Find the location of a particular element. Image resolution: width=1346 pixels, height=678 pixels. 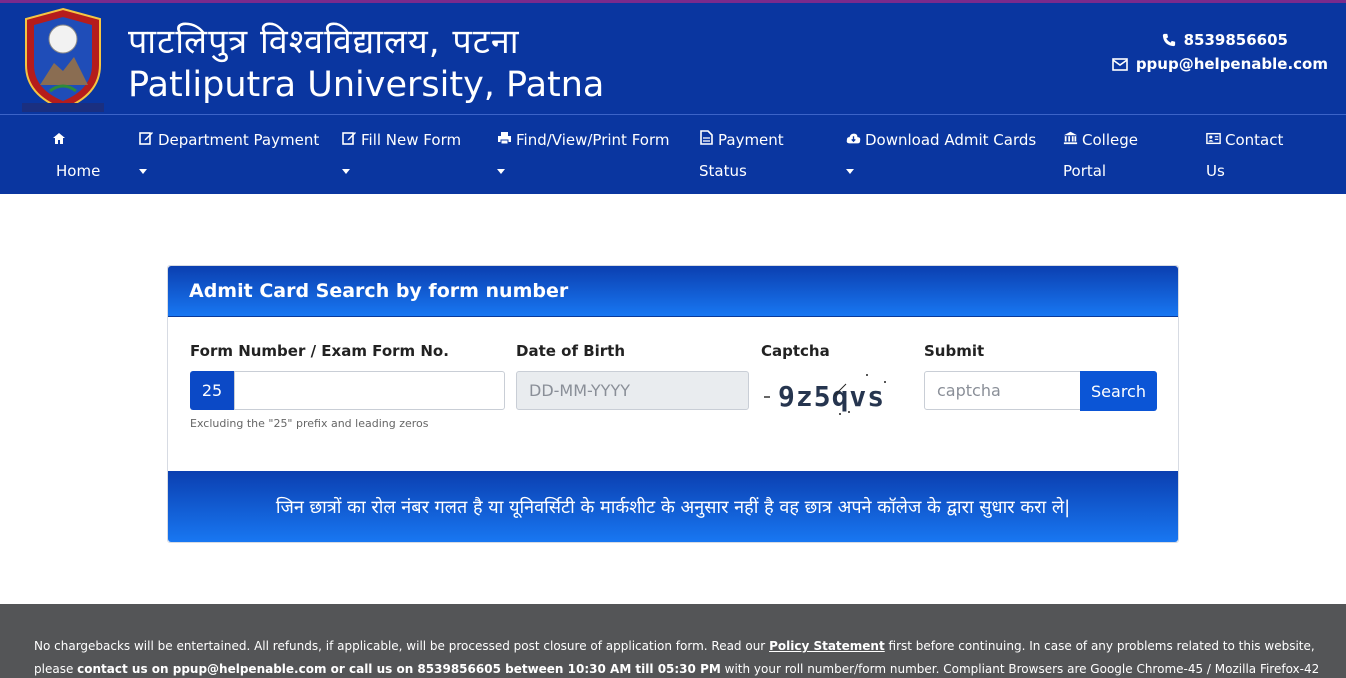

nav-payment-status-line1: Payment is located at coordinates (751, 140).